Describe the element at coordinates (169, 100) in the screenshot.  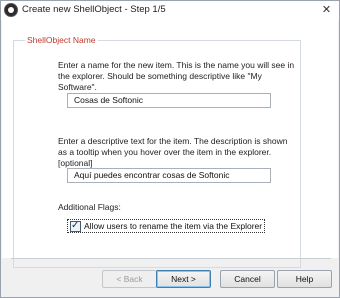
I see `name-input: Cosas de Softonic` at that location.